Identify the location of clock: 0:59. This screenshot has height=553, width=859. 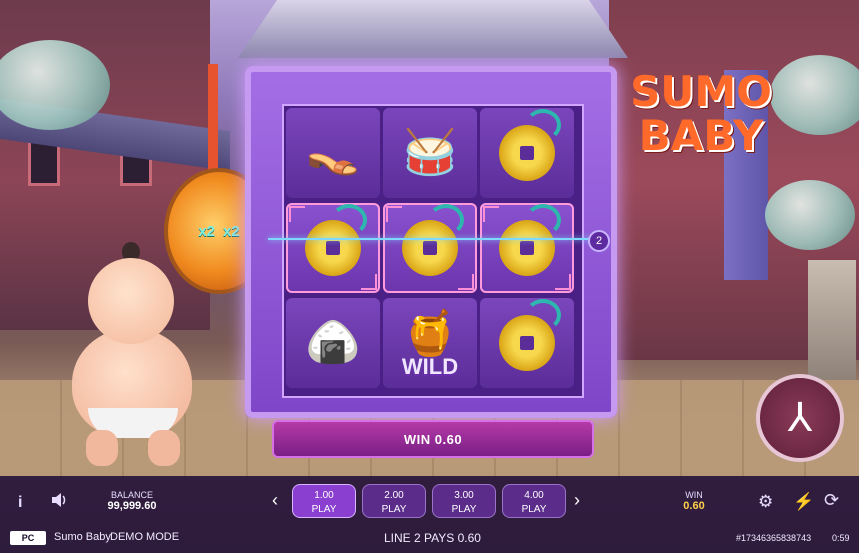
(841, 538).